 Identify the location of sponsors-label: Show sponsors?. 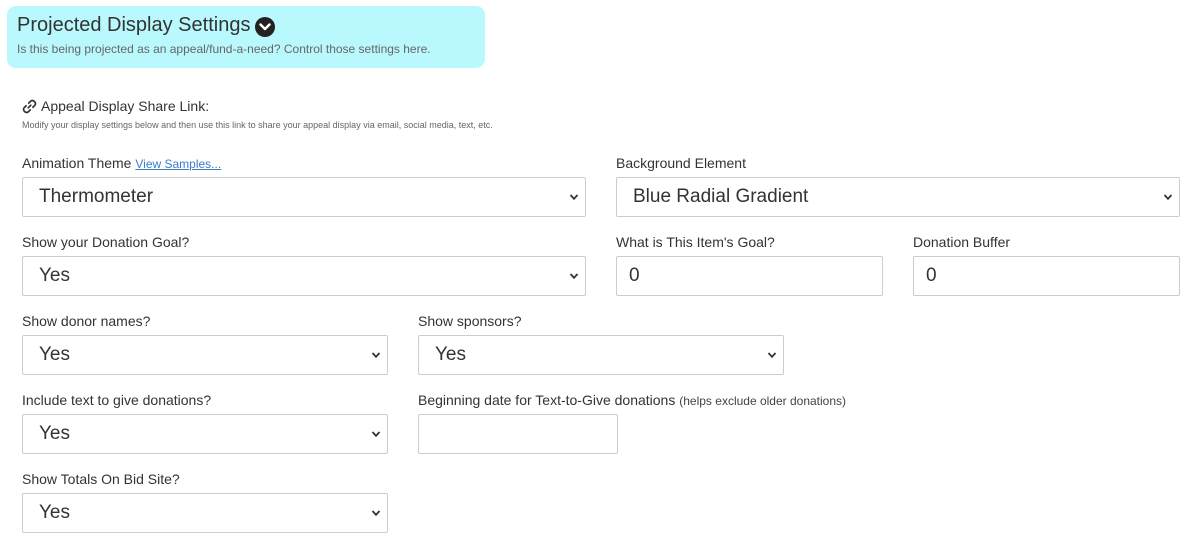
(470, 321).